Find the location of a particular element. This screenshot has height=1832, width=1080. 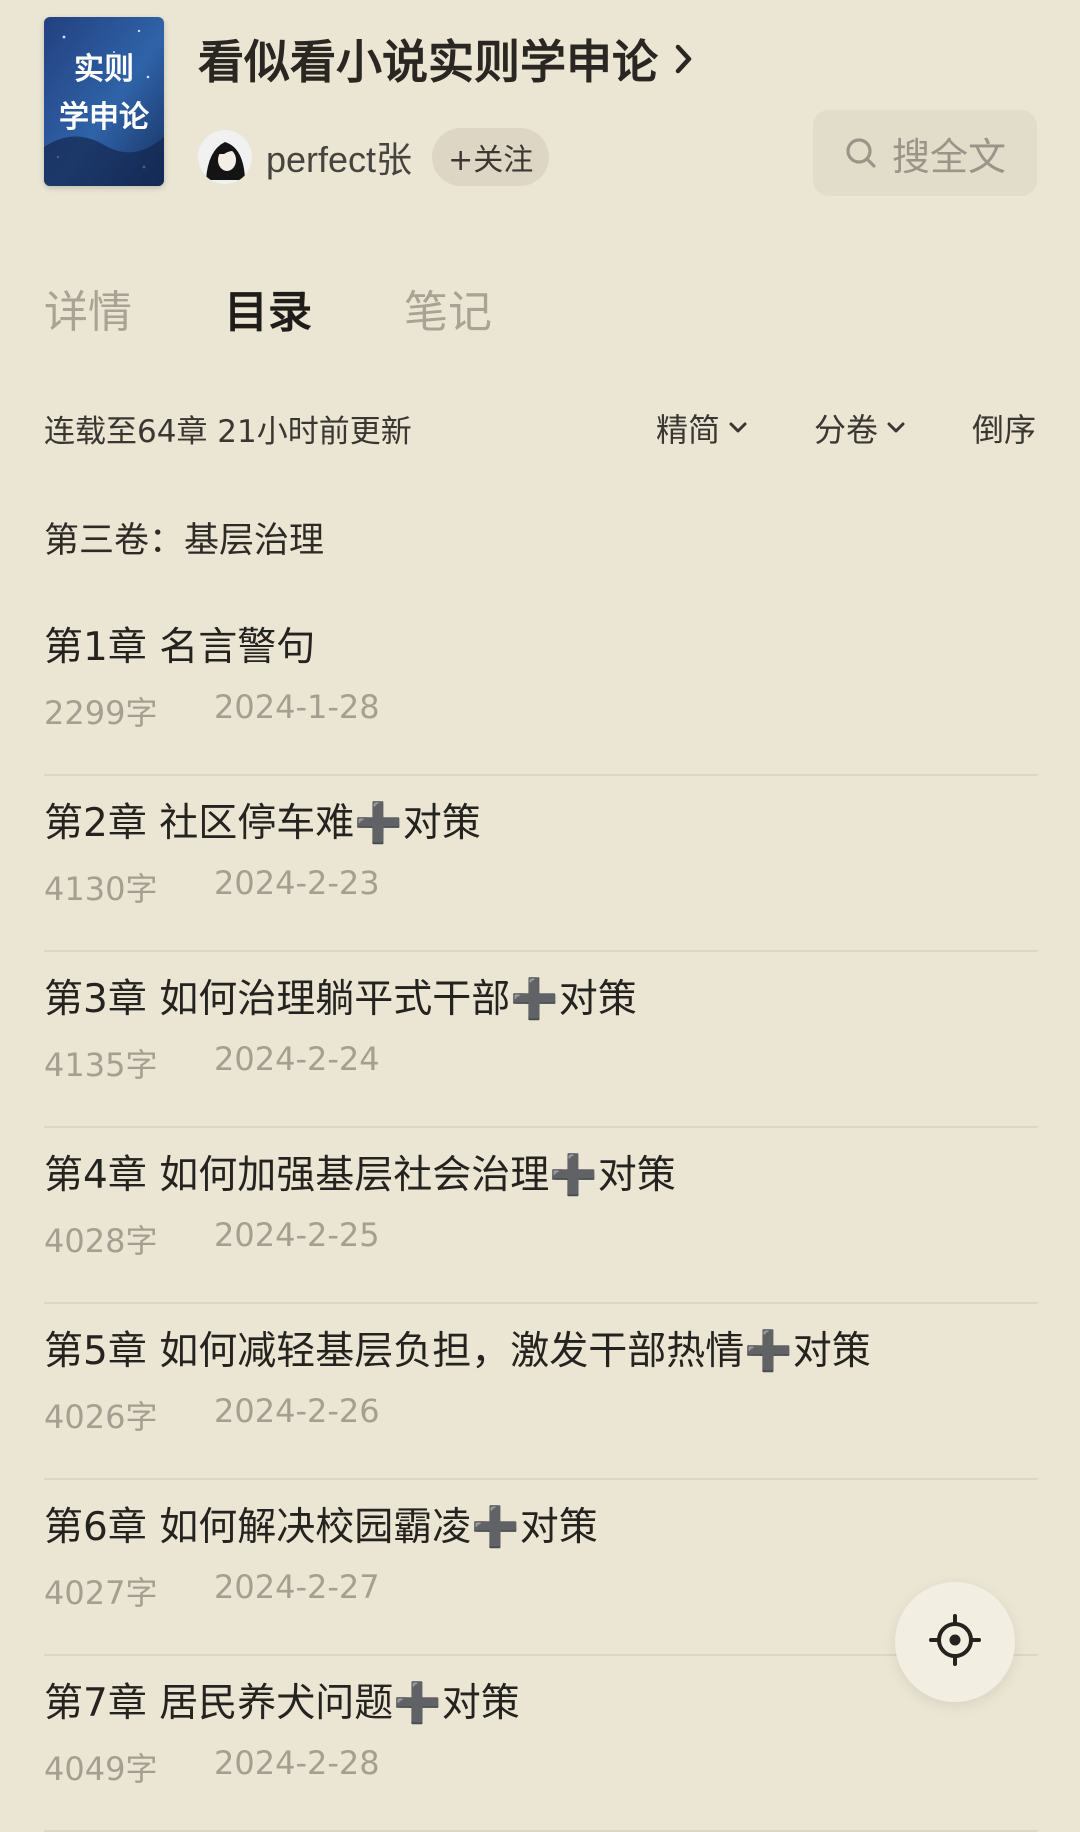

book-cover-art: 实则 学申论 is located at coordinates (104, 101).